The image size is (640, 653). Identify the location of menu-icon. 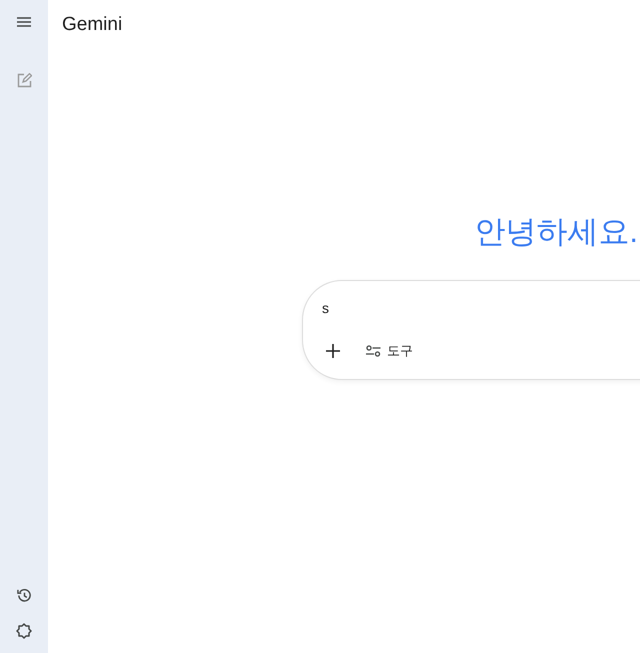
(24, 22).